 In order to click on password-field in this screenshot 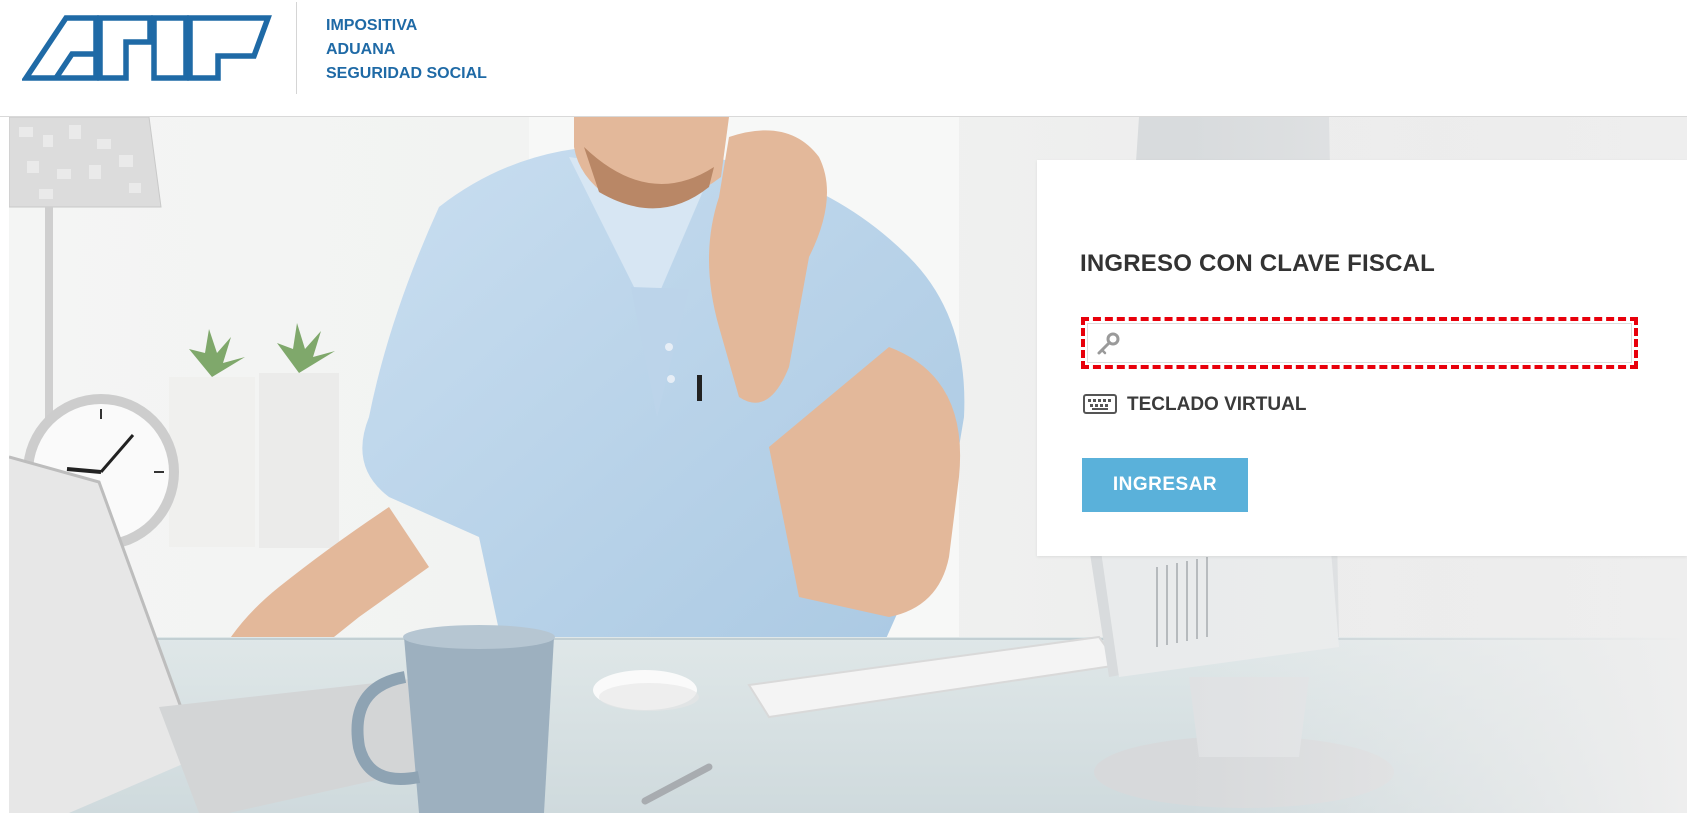, I will do `click(1359, 343)`.